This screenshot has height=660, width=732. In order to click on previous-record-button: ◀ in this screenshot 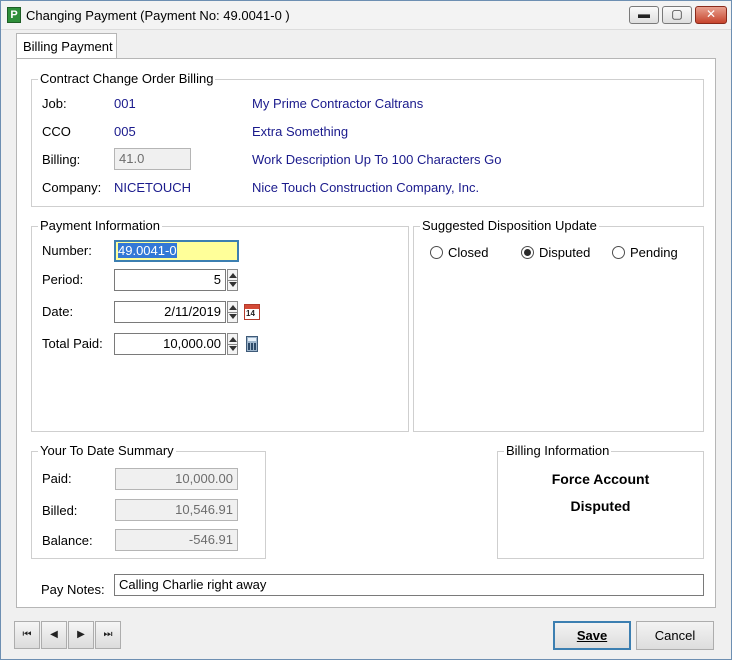, I will do `click(54, 635)`.